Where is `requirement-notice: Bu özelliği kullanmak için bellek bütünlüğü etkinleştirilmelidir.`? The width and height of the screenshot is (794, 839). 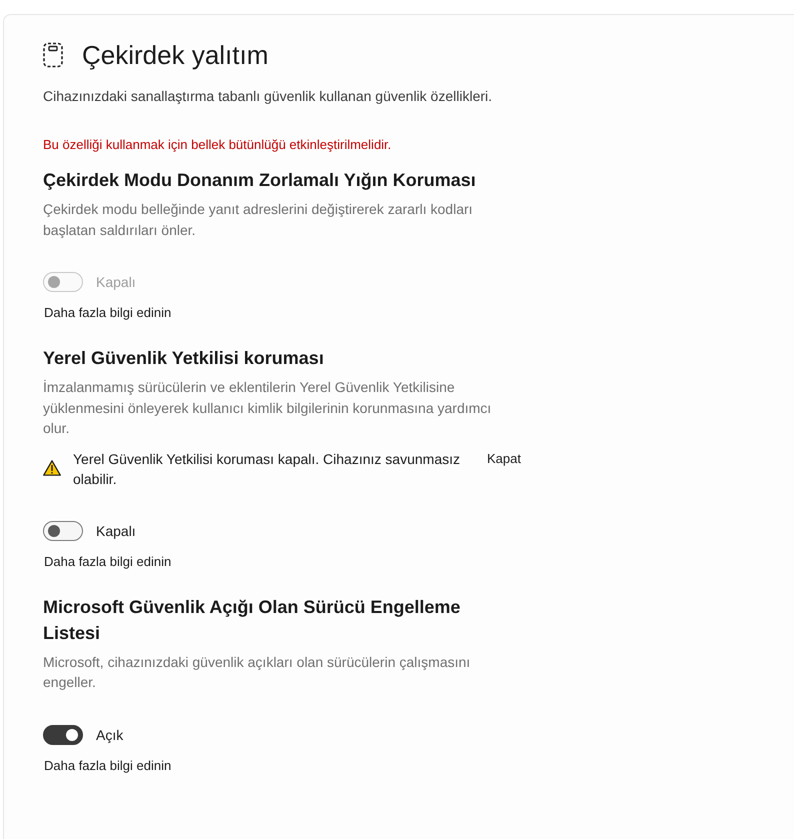 requirement-notice: Bu özelliği kullanmak için bellek bütünlüğü etkinleştirilmelidir. is located at coordinates (217, 145).